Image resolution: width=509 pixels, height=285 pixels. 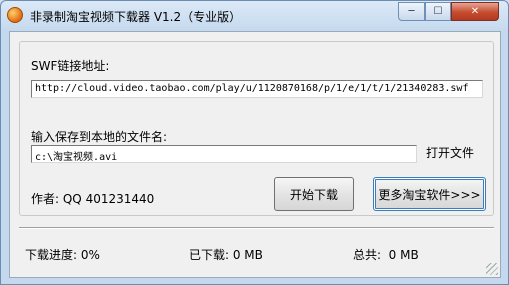 What do you see at coordinates (411, 11) in the screenshot?
I see `minimize-button: ─` at bounding box center [411, 11].